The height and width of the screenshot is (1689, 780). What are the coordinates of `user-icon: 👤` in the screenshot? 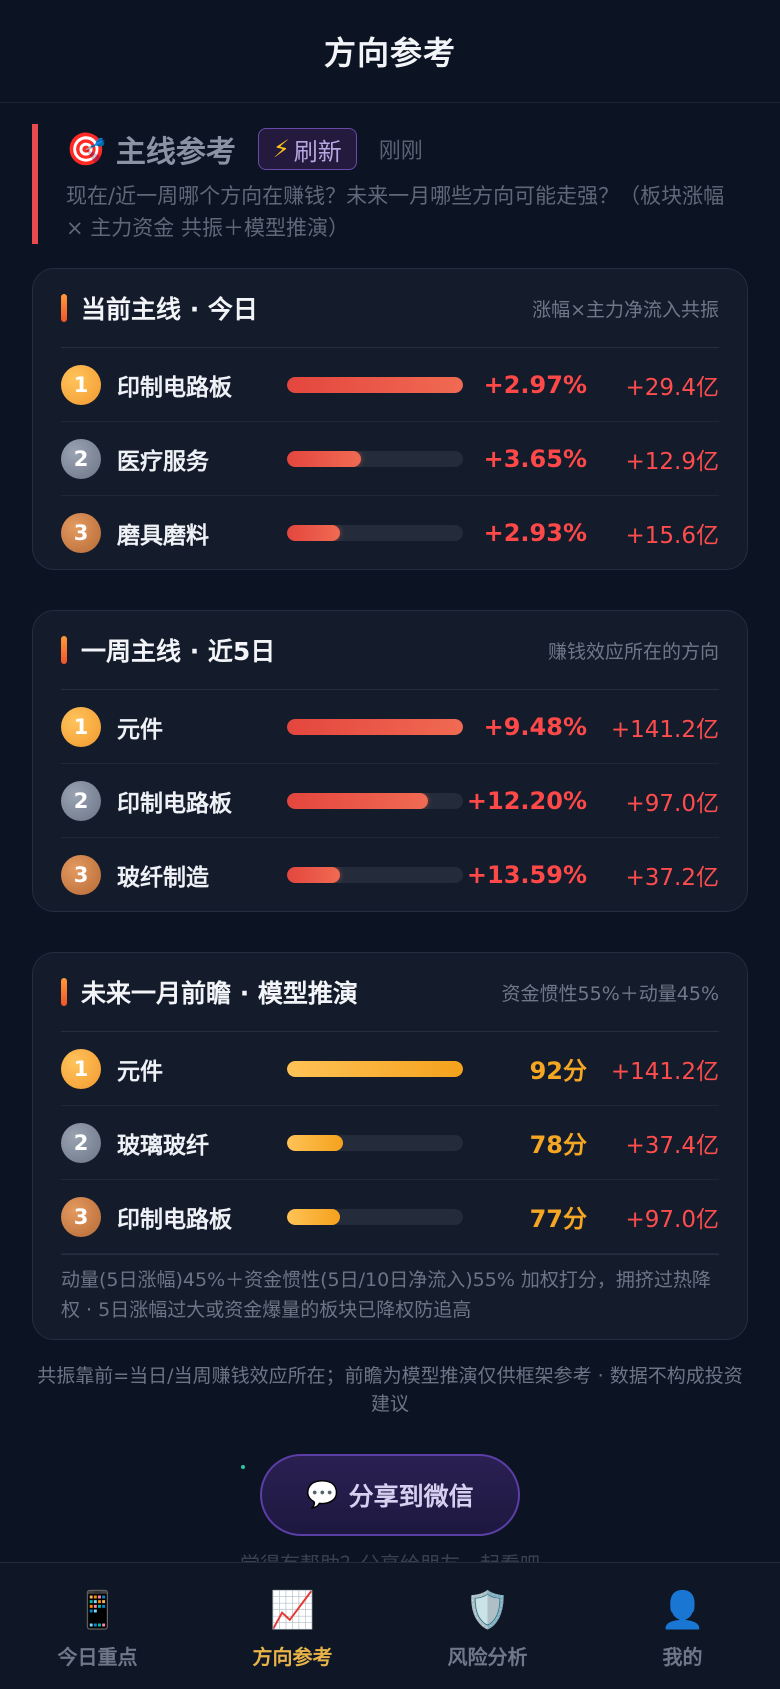 It's located at (682, 1610).